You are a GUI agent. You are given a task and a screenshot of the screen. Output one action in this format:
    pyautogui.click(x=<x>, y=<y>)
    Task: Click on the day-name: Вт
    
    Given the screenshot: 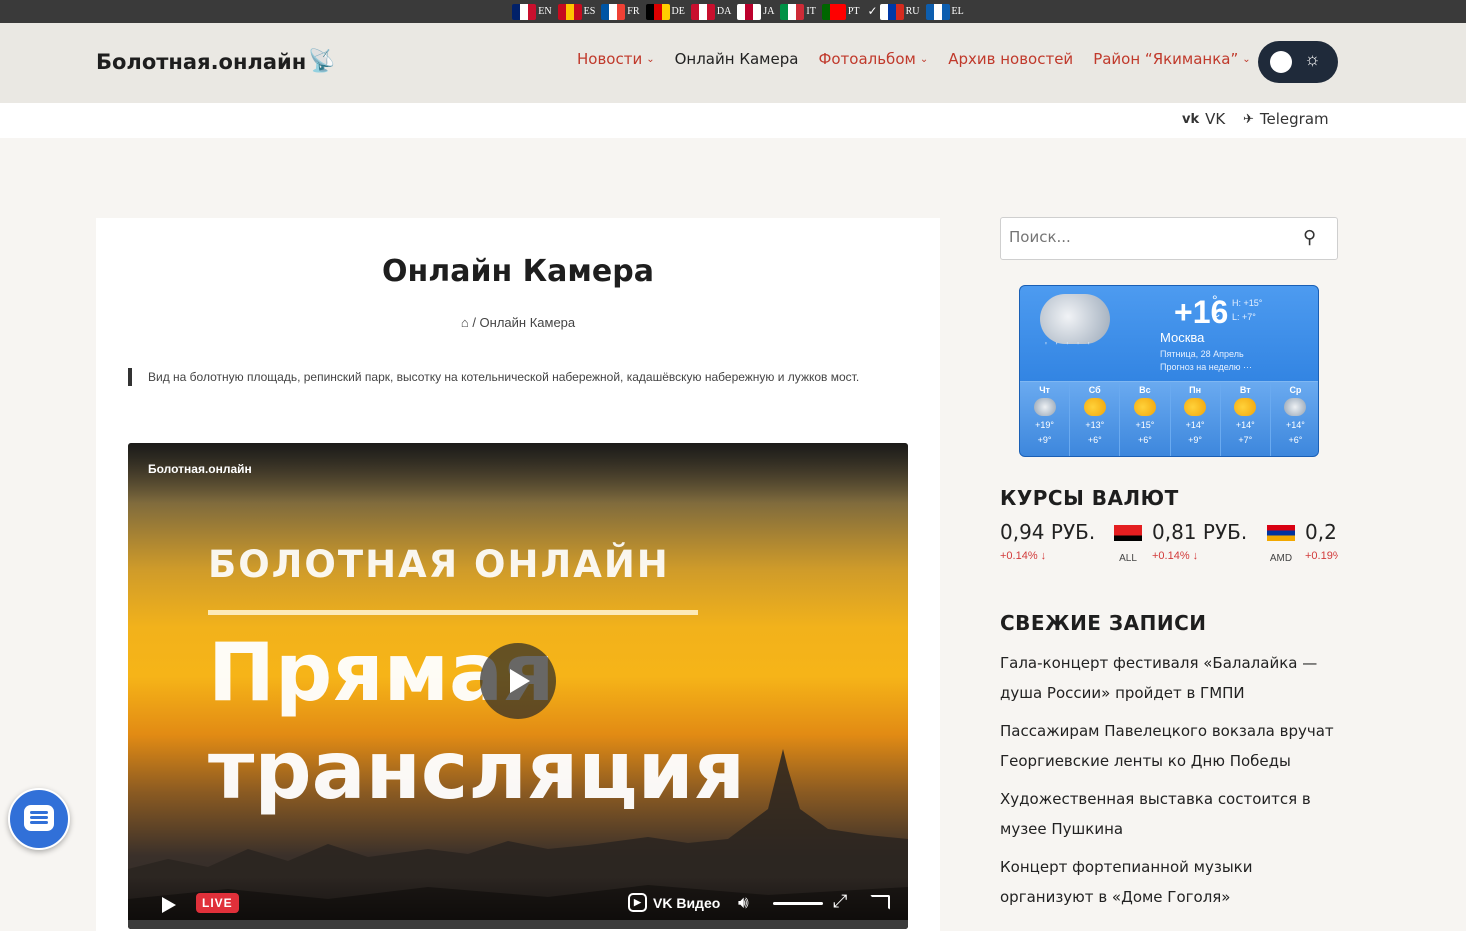 What is the action you would take?
    pyautogui.click(x=1245, y=390)
    